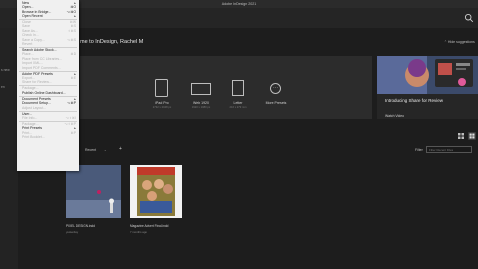 This screenshot has height=269, width=478. What do you see at coordinates (26, 26) in the screenshot?
I see `menu-item-label: Save` at bounding box center [26, 26].